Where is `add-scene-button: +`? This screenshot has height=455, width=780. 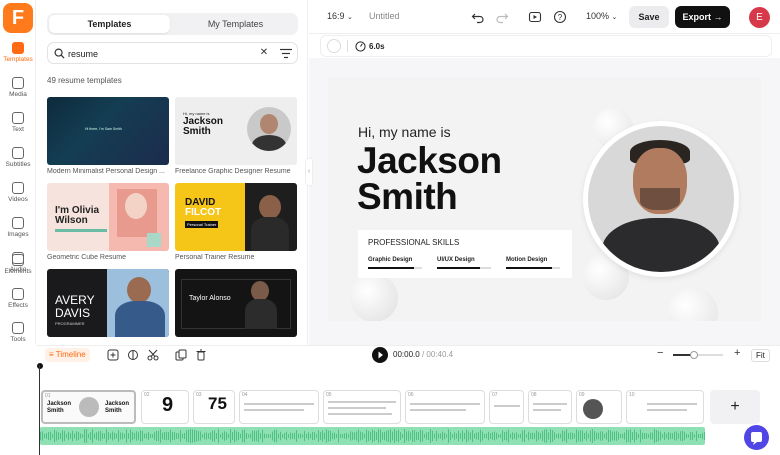
add-scene-button: + is located at coordinates (735, 407).